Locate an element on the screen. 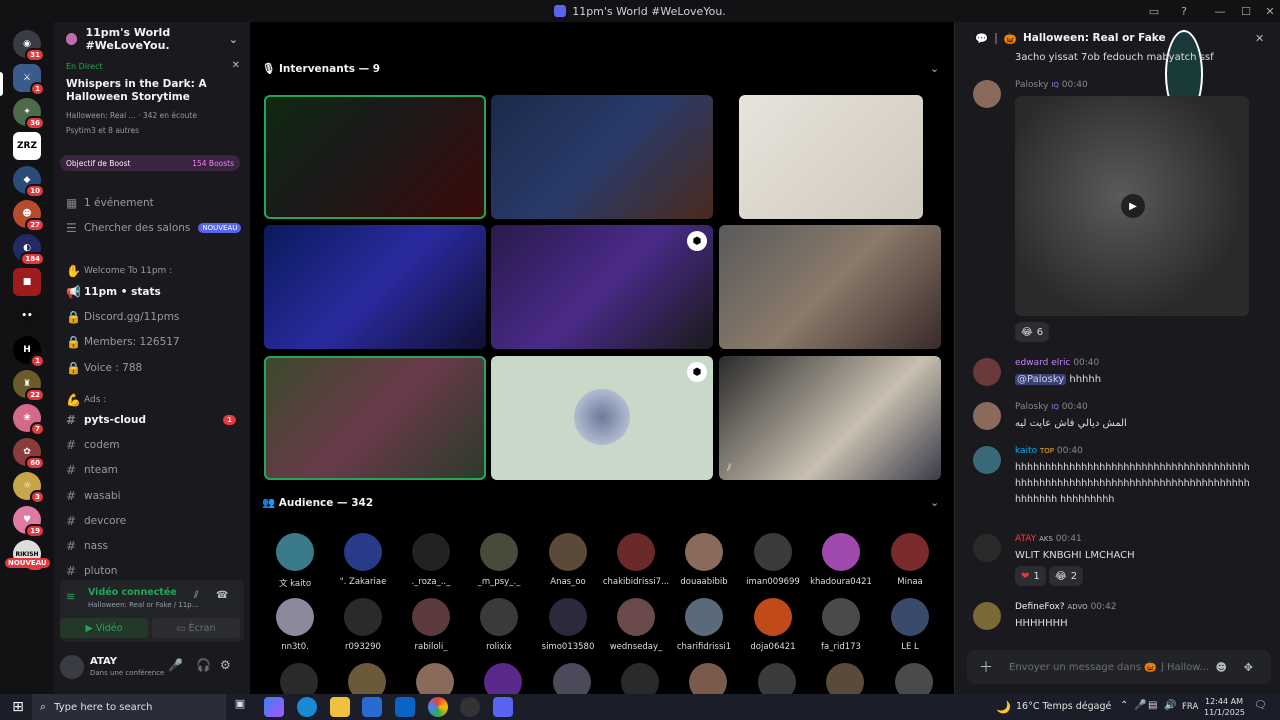  audience-member: Anas_oo is located at coordinates (568, 560).